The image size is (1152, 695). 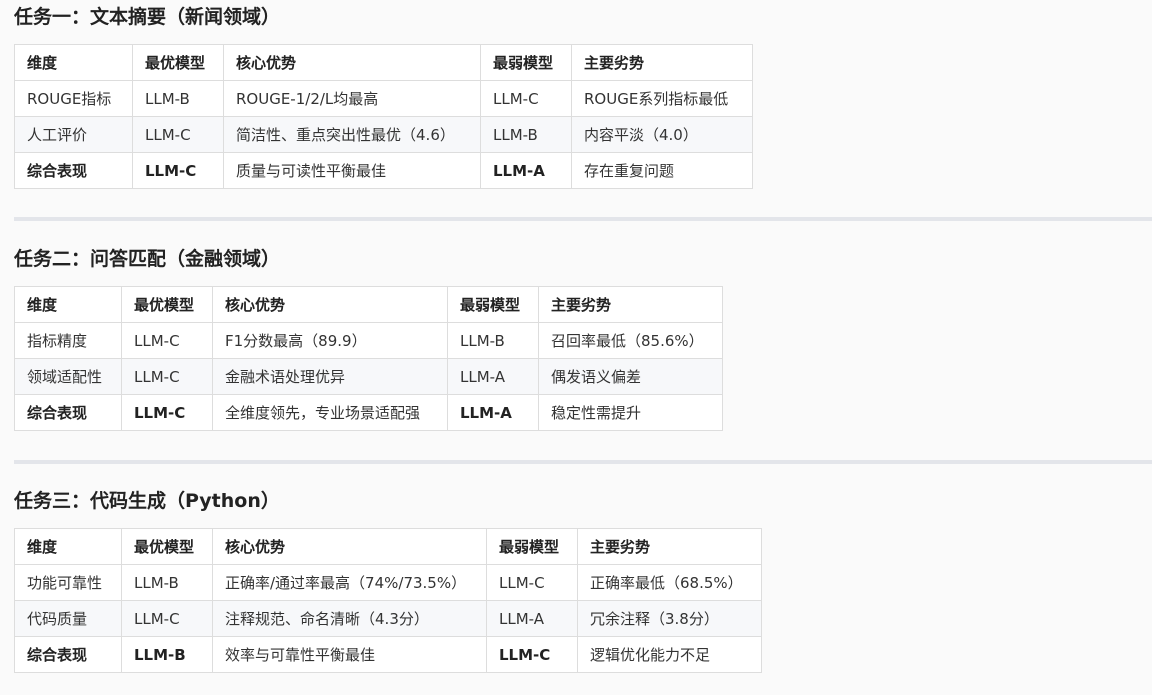 I want to click on cell-core-strength: ROUGE-1/2/L均最高, so click(x=352, y=98).